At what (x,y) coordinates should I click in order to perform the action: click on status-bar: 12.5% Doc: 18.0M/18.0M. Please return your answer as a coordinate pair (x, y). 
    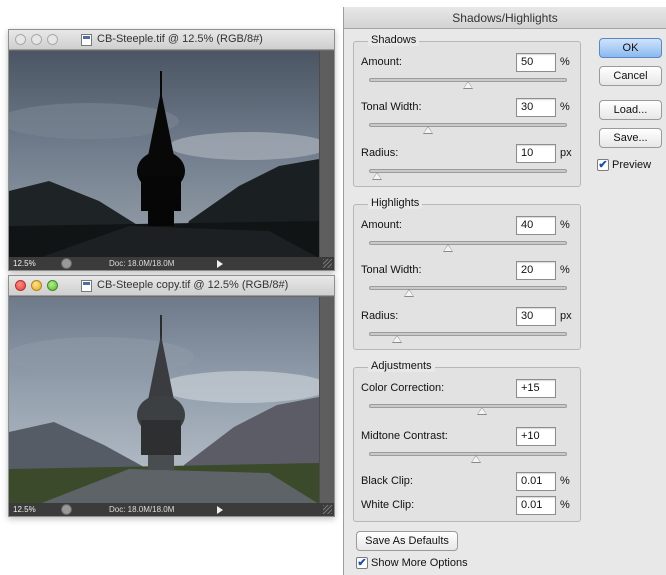
    Looking at the image, I should click on (171, 509).